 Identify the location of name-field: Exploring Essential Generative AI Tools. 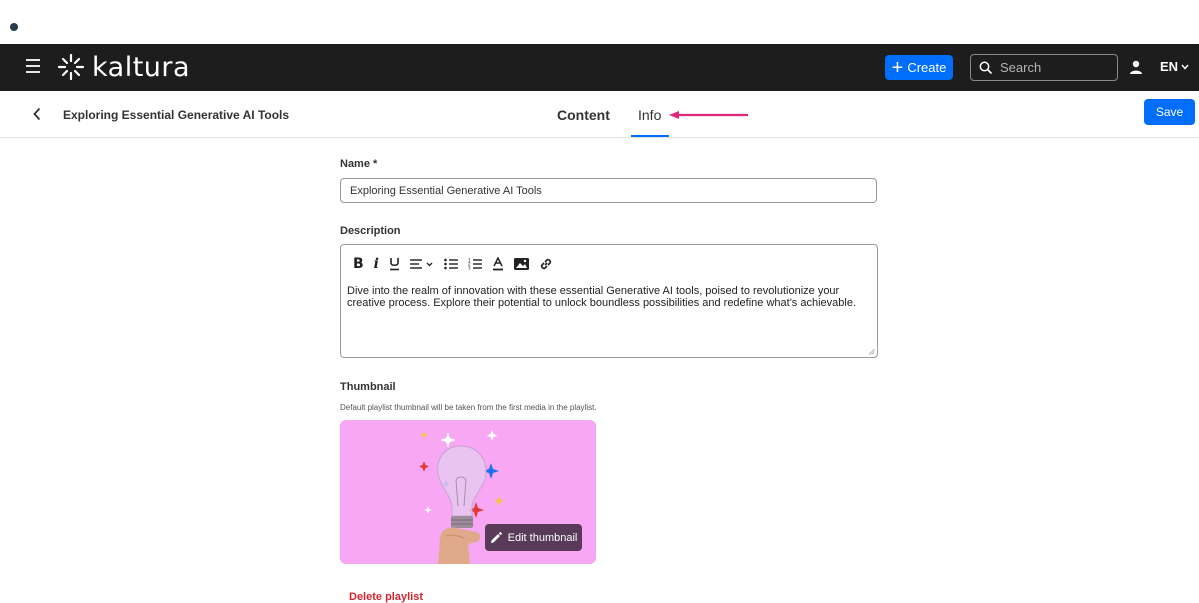
(608, 190).